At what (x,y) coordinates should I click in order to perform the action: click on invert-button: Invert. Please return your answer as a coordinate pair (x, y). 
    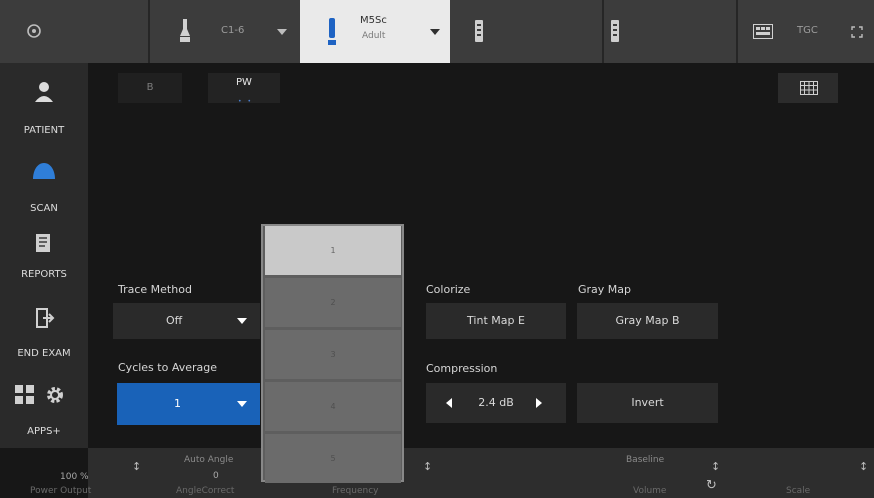
    Looking at the image, I should click on (647, 403).